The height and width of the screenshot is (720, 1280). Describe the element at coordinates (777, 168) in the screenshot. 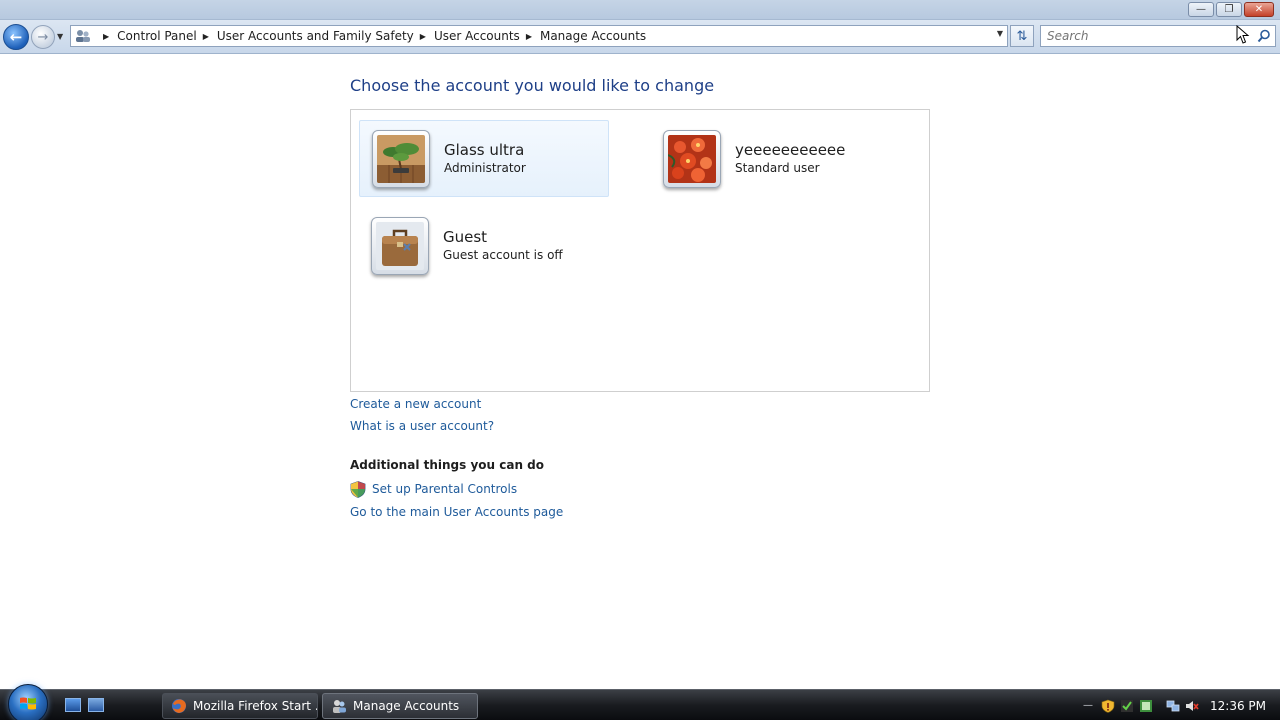

I see `account-type: Standard user` at that location.